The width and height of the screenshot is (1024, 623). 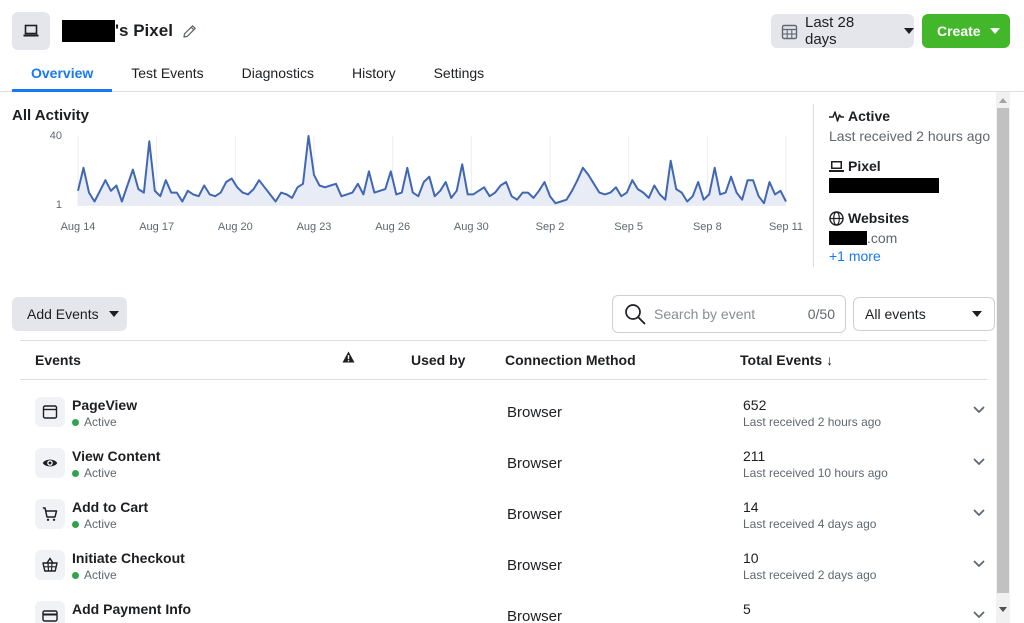 What do you see at coordinates (438, 360) in the screenshot?
I see `column-header-used-by: Used by` at bounding box center [438, 360].